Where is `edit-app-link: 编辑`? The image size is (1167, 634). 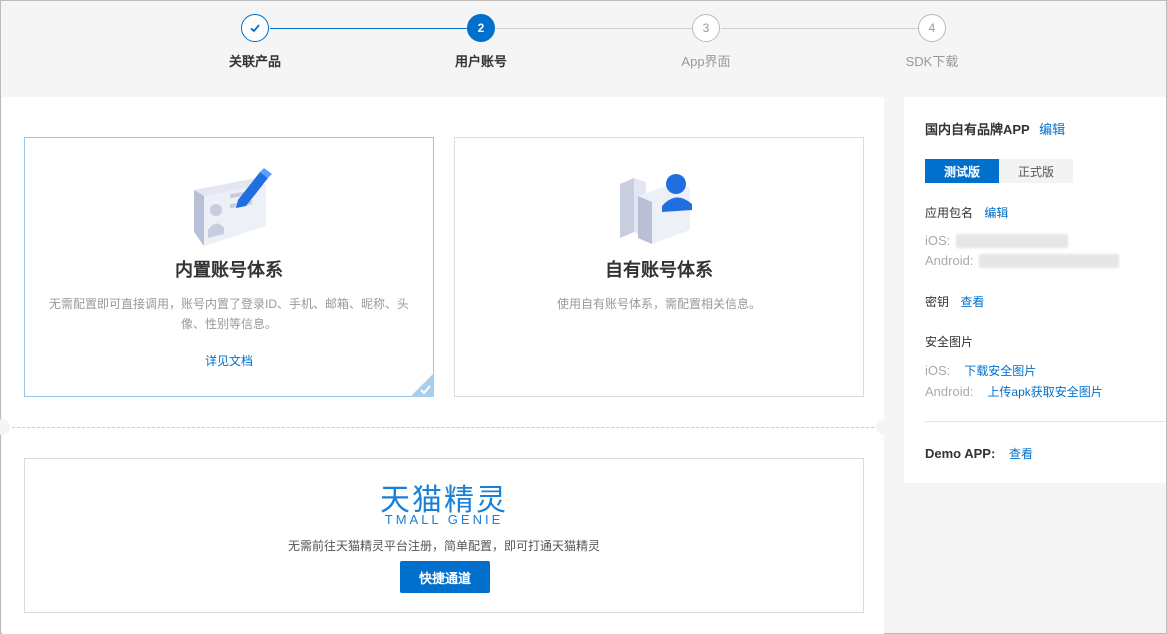
edit-app-link: 编辑 is located at coordinates (1052, 129).